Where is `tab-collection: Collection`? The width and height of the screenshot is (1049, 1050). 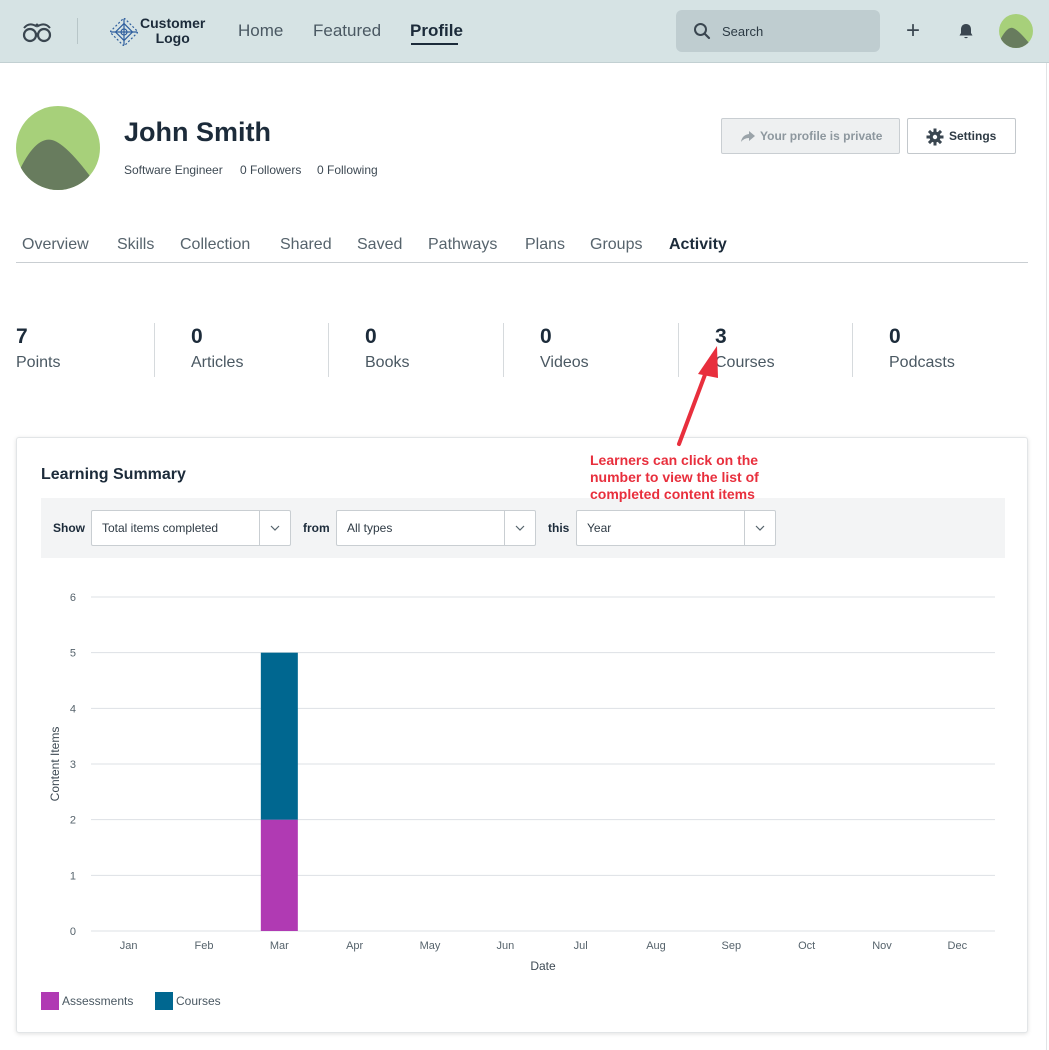
tab-collection: Collection is located at coordinates (215, 245).